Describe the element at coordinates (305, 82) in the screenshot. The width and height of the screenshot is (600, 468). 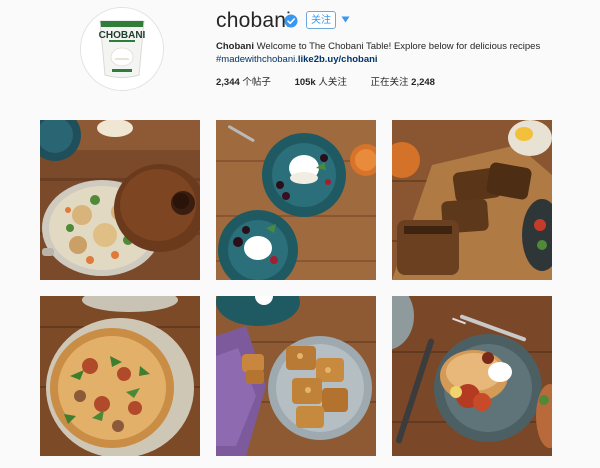
I see `followers-count: 105k` at that location.